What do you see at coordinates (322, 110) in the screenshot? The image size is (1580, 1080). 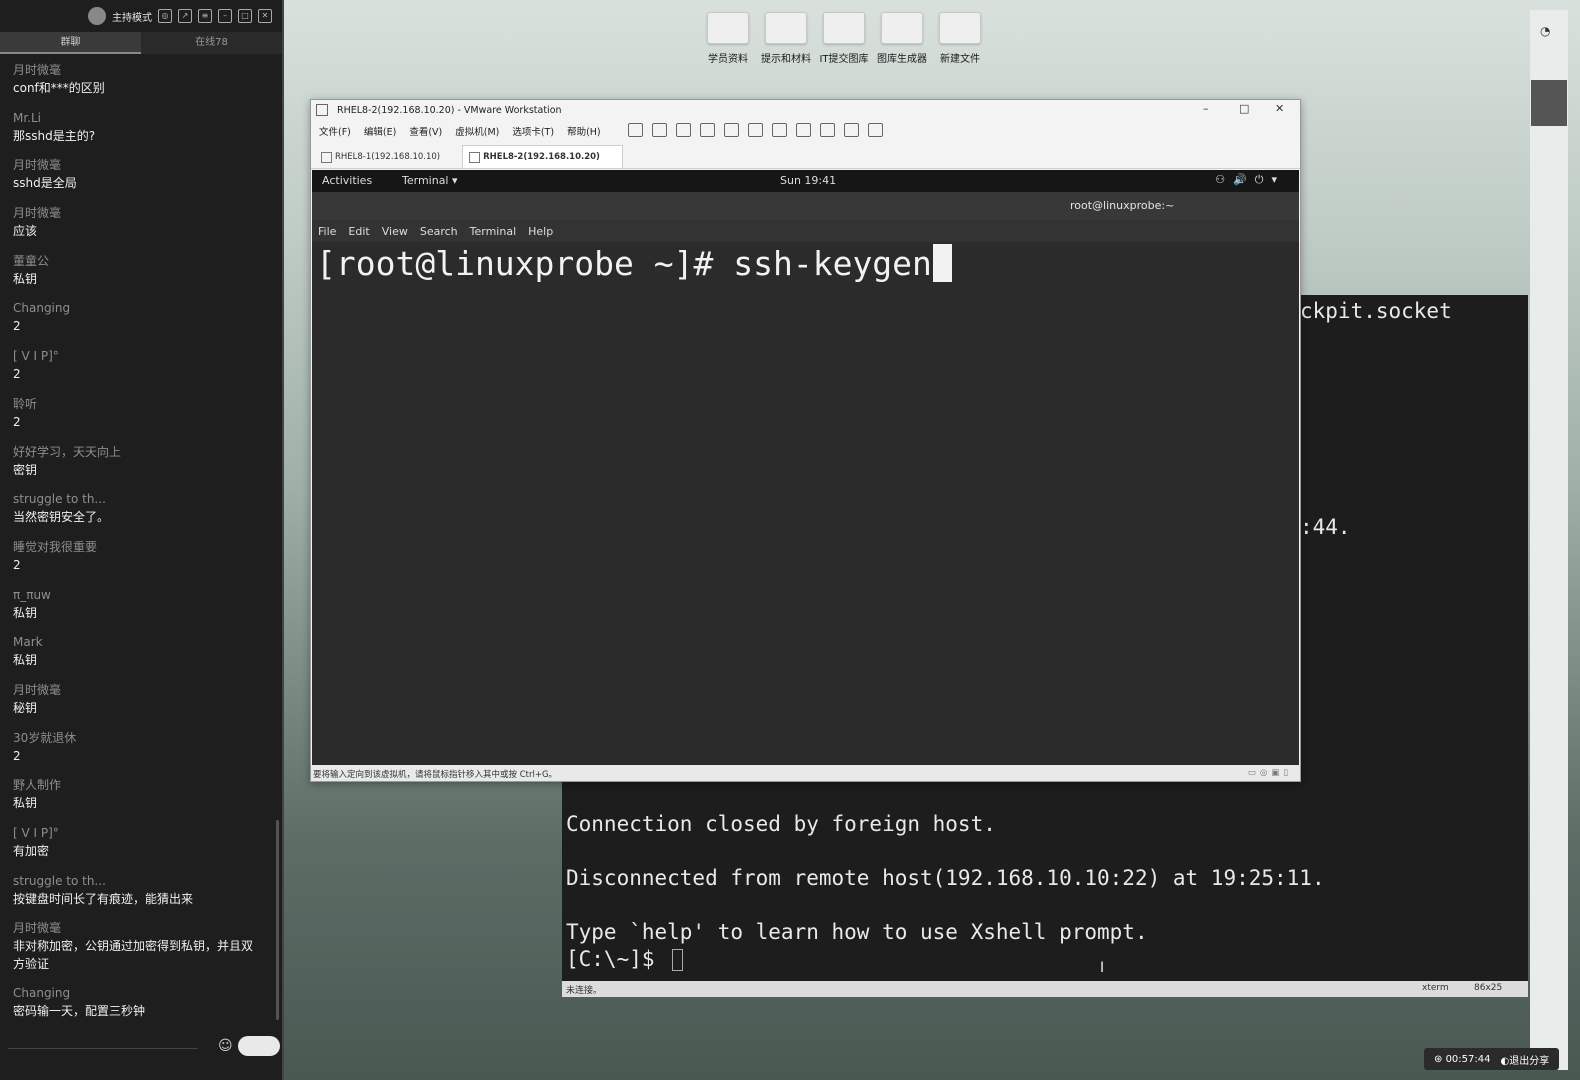 I see `vmware-logo-icon` at bounding box center [322, 110].